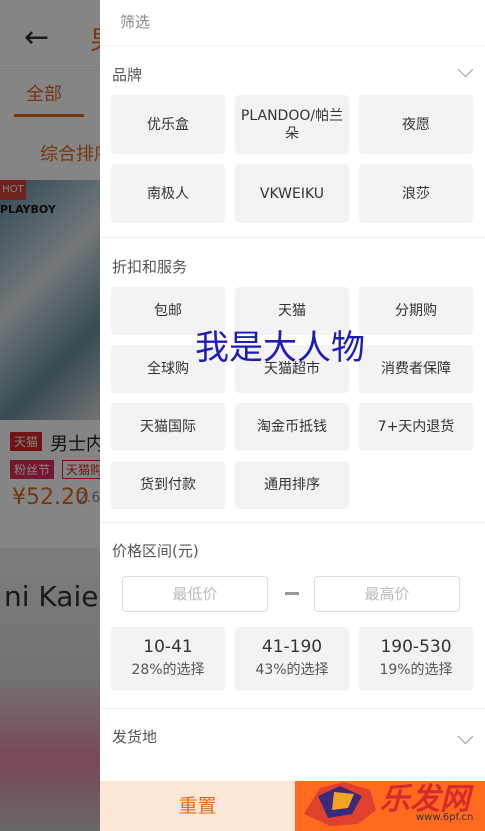  I want to click on logo-url: www.6pf.cn, so click(445, 817).